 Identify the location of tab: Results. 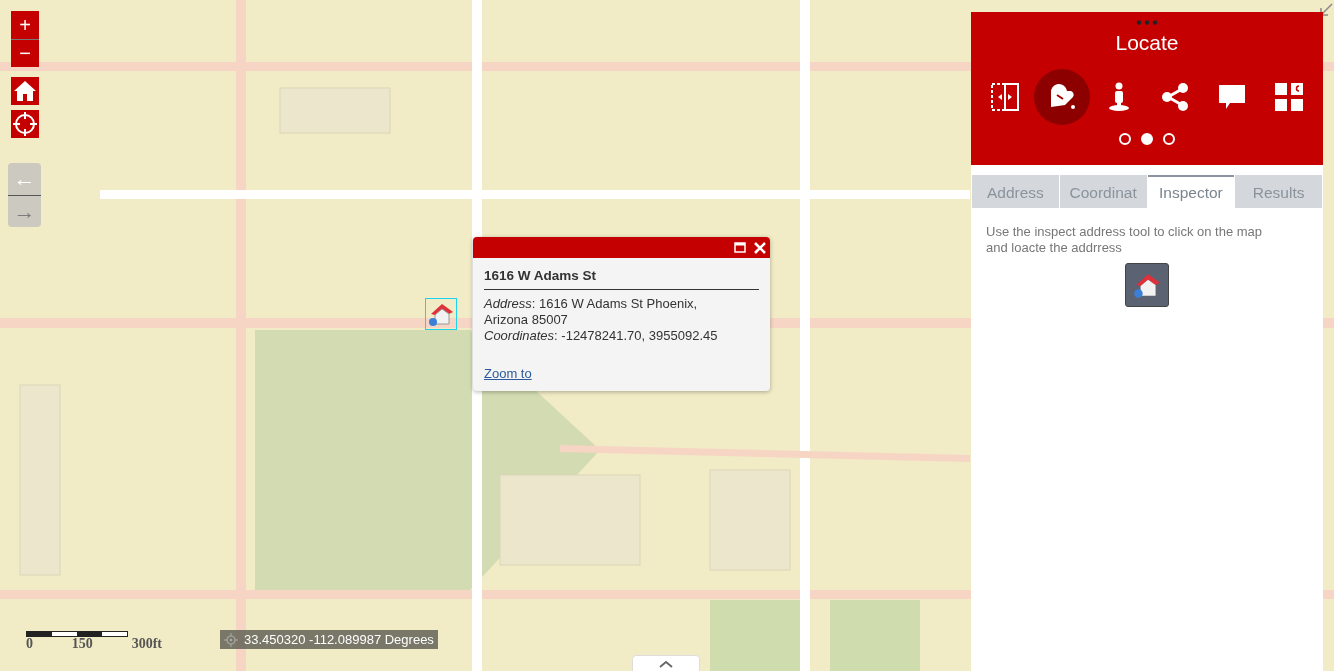
(1278, 191).